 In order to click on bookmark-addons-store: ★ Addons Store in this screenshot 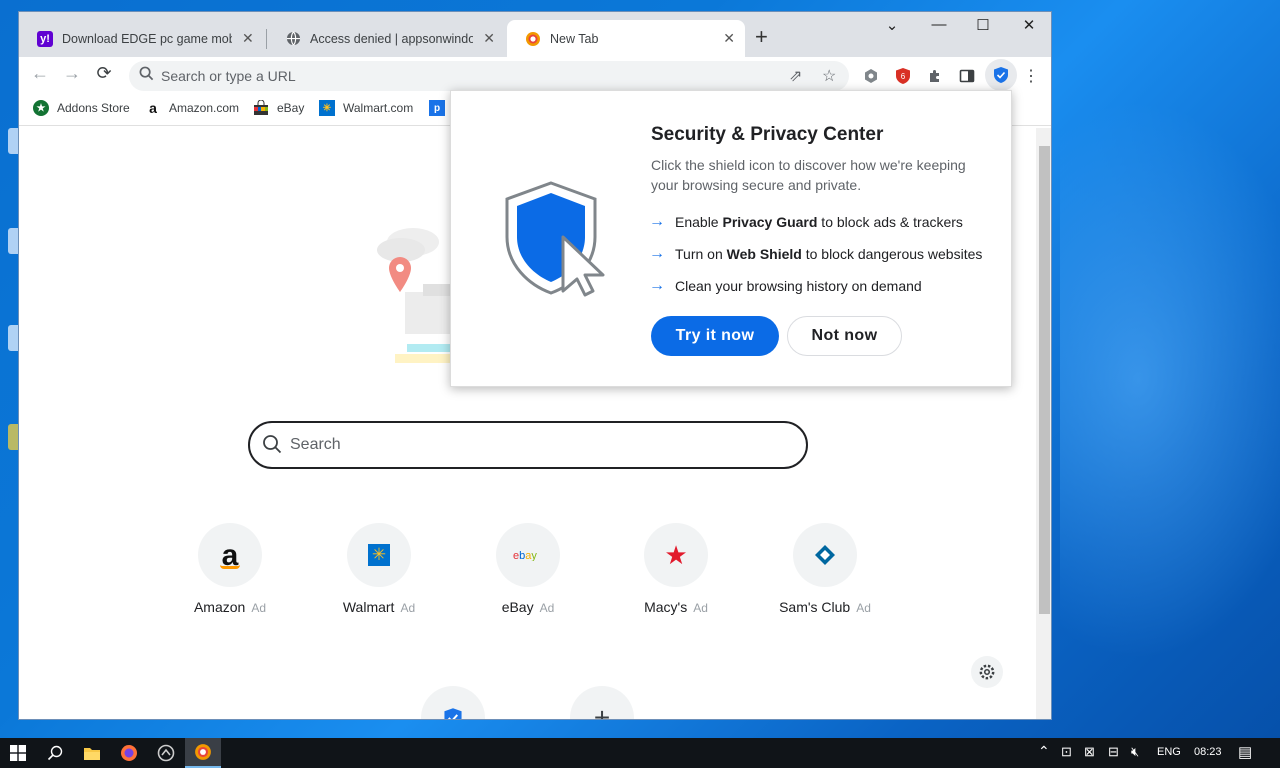, I will do `click(81, 108)`.